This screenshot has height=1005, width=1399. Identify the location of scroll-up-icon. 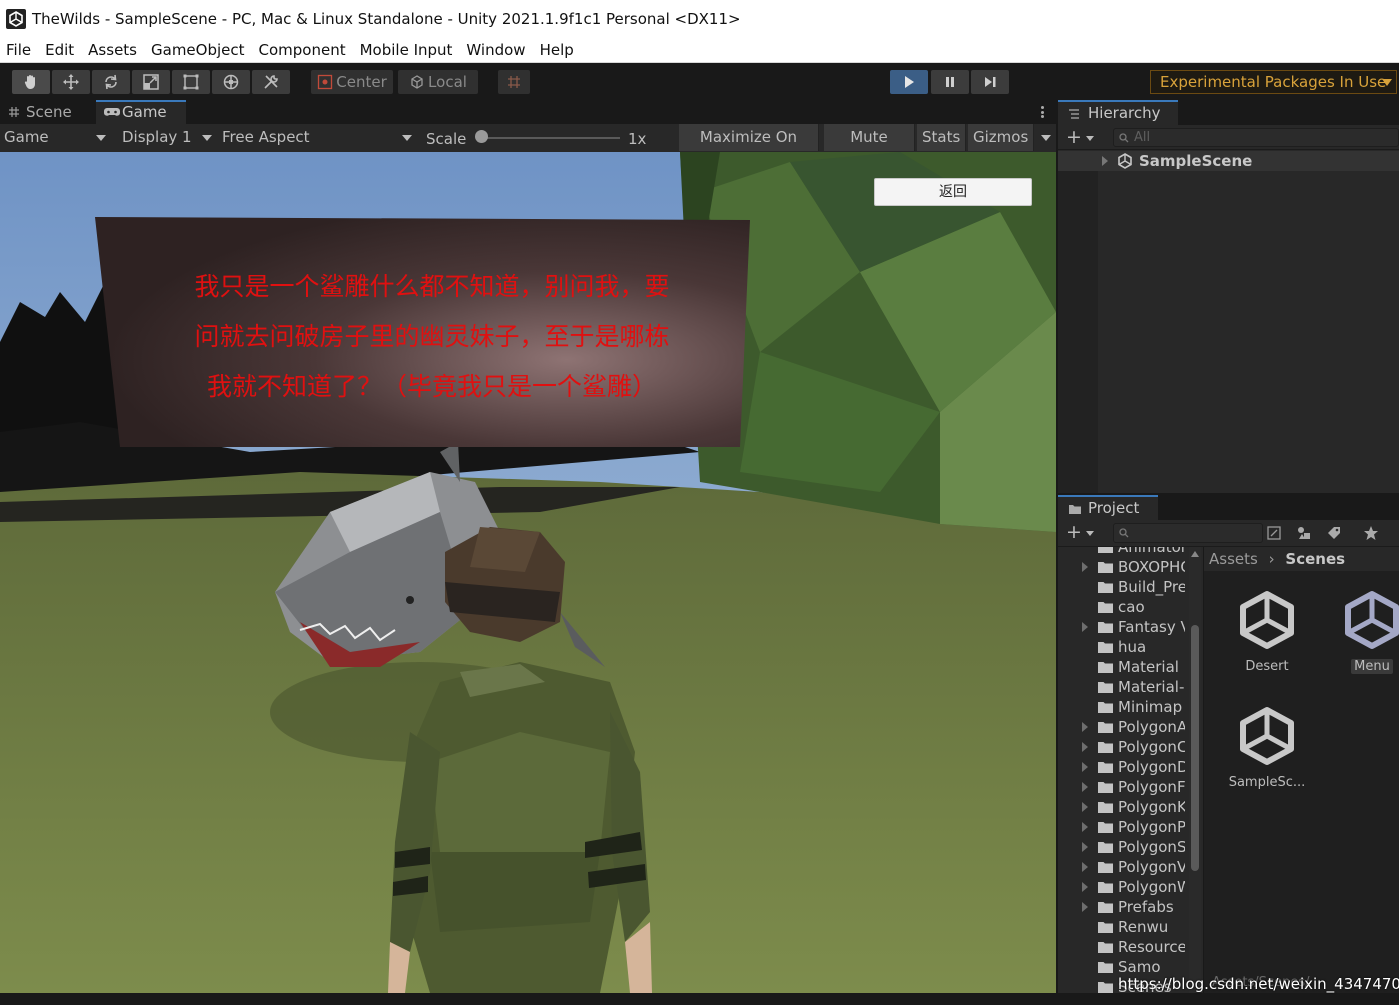
(1195, 554).